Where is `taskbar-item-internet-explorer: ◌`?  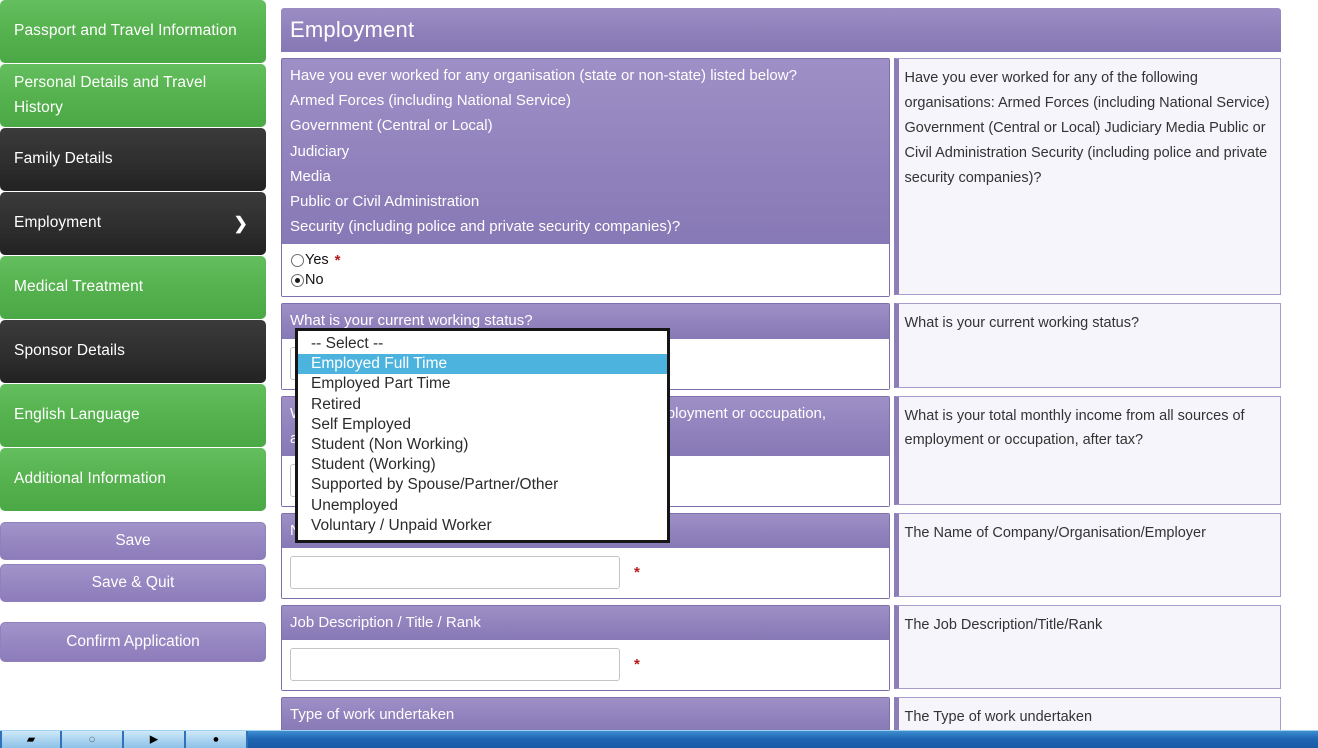 taskbar-item-internet-explorer: ◌ is located at coordinates (93, 739).